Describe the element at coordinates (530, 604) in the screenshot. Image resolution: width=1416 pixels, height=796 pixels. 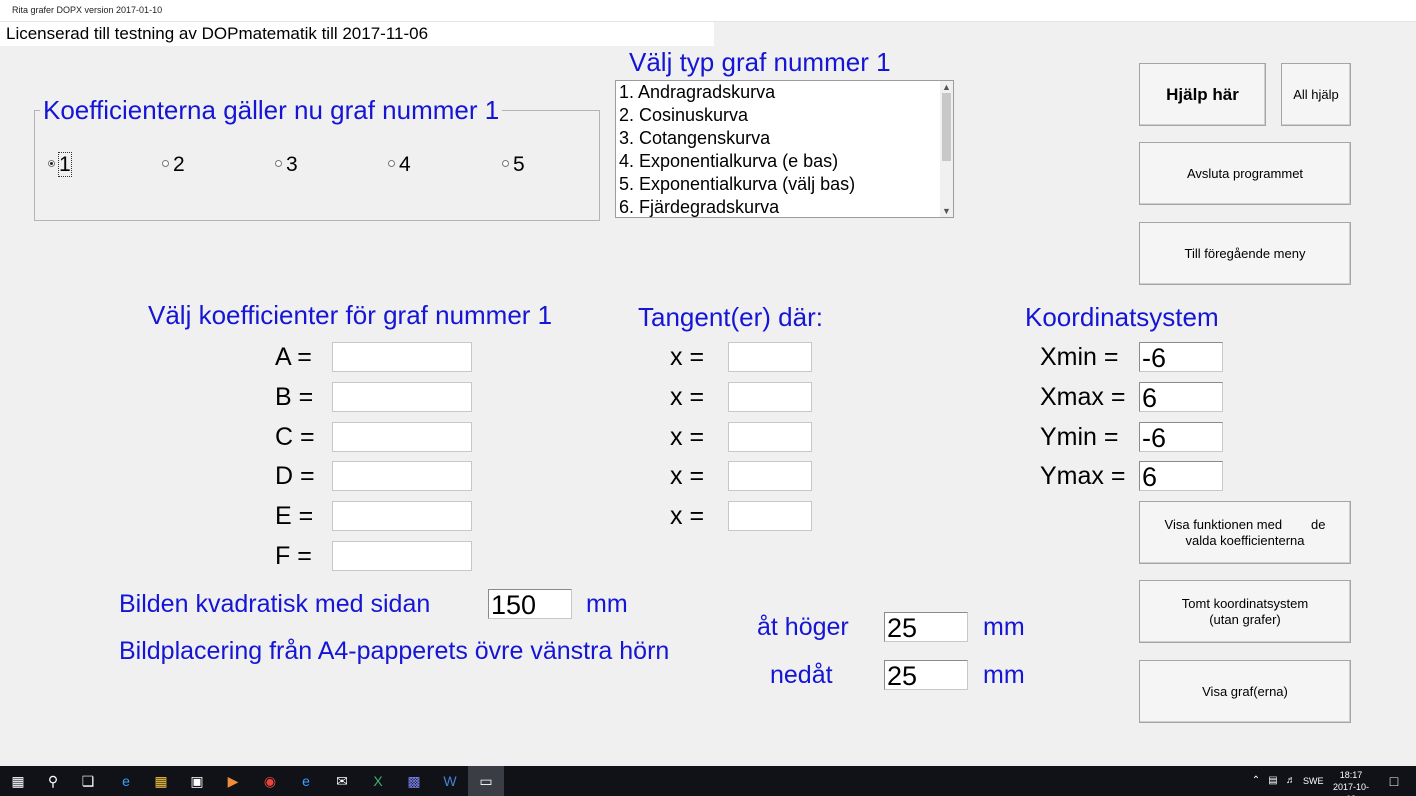
I see `image-size-input: 150` at that location.